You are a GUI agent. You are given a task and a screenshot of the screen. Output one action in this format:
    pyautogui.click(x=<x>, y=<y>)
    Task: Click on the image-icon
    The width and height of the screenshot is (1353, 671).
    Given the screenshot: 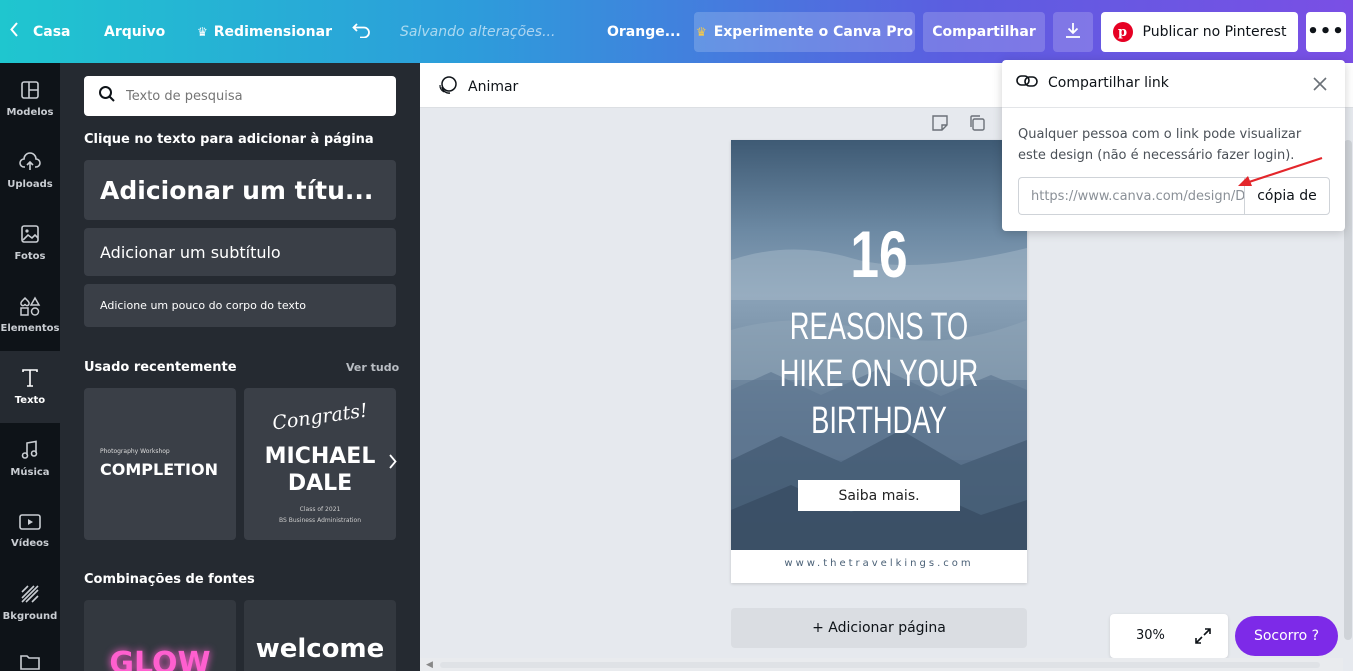 What is the action you would take?
    pyautogui.click(x=30, y=237)
    